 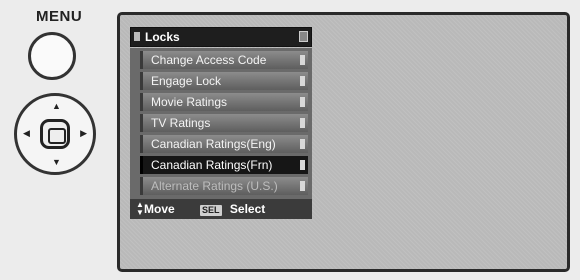 I want to click on menu-title-bar: Locks, so click(x=221, y=37).